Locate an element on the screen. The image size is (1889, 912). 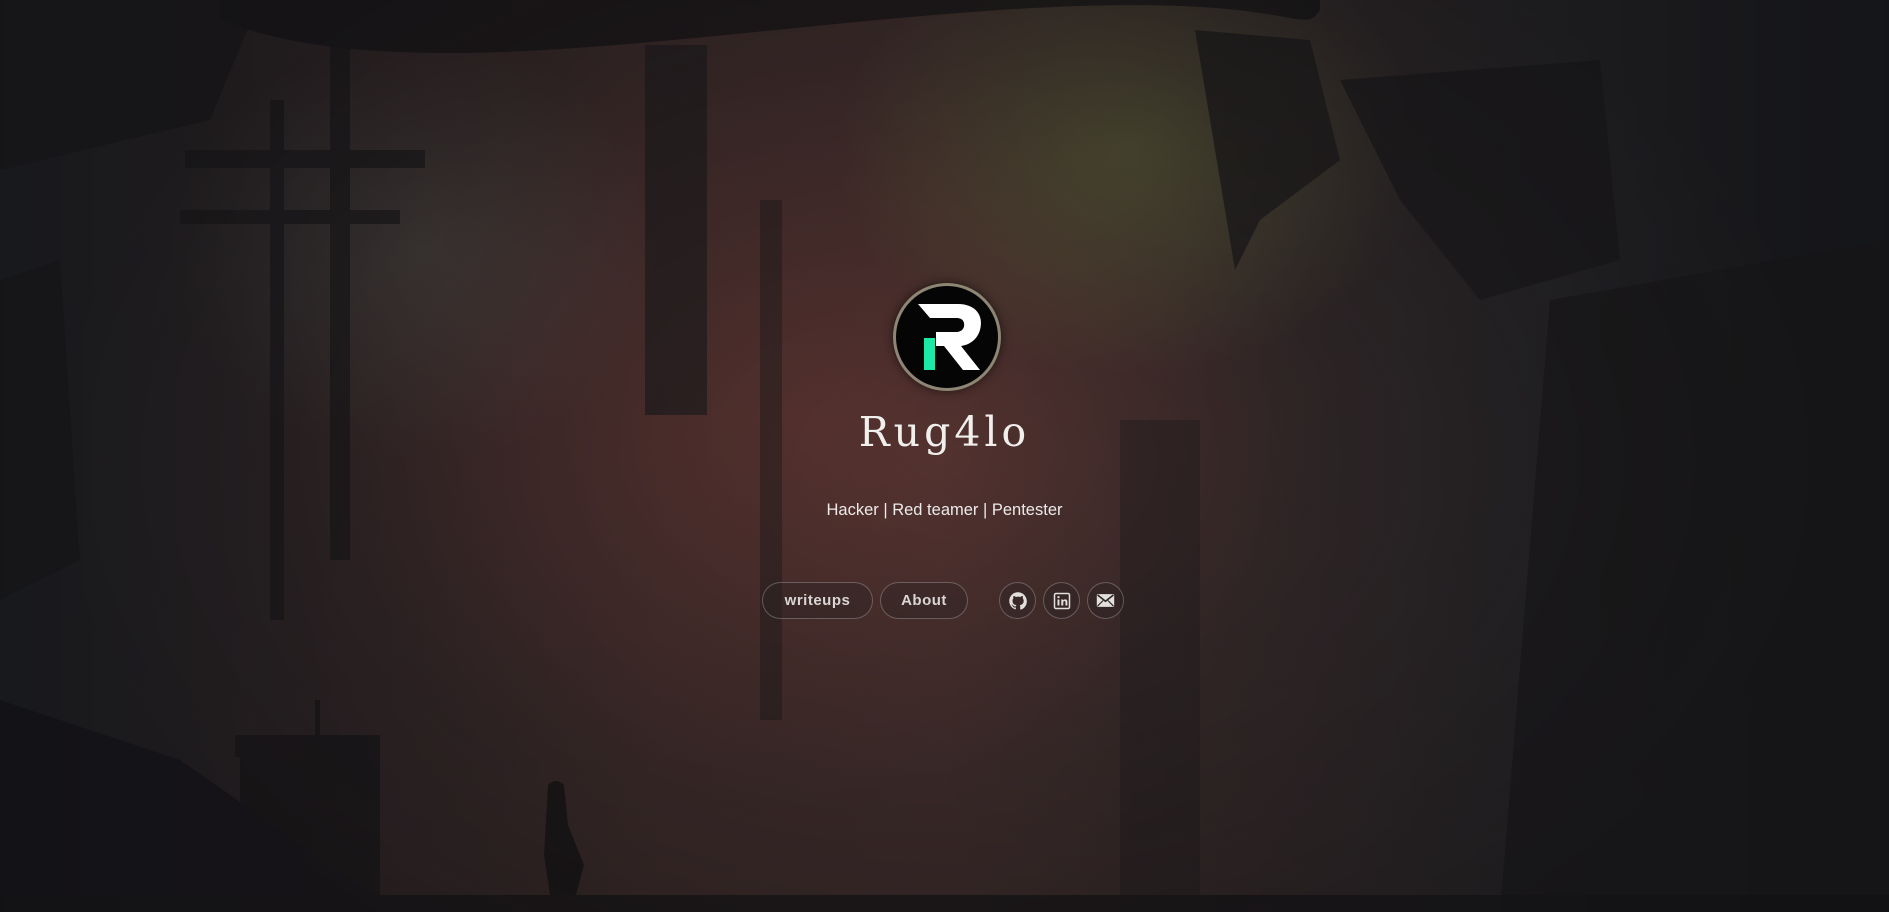
r-logo-icon is located at coordinates (950, 337).